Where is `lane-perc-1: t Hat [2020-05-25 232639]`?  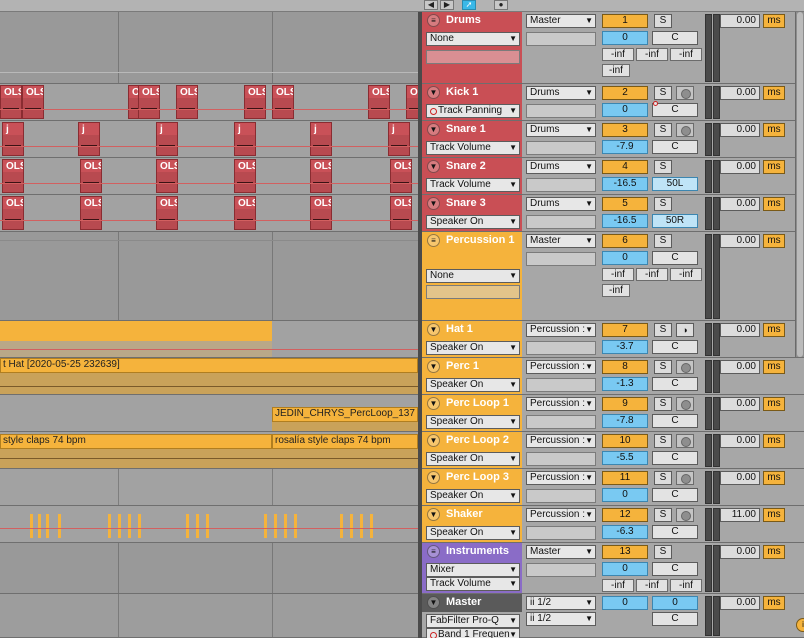 lane-perc-1: t Hat [2020-05-25 232639] is located at coordinates (209, 376).